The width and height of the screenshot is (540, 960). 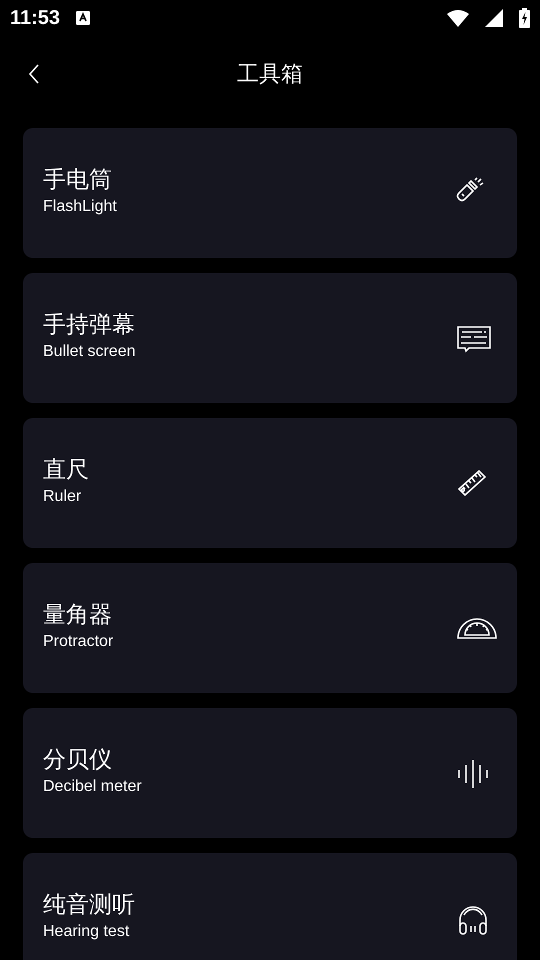 I want to click on tool-card: 量角器 Protractor, so click(x=270, y=628).